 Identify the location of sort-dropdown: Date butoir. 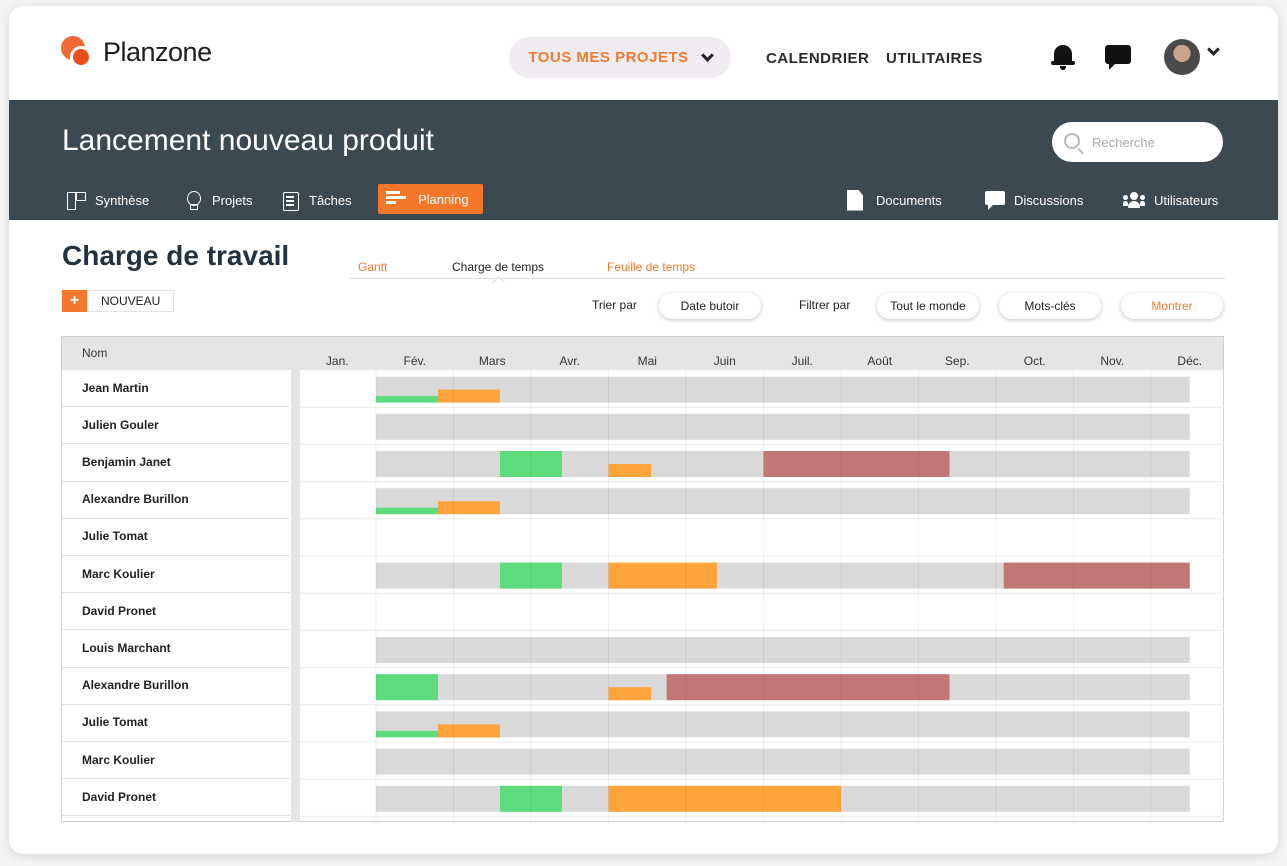
(710, 306).